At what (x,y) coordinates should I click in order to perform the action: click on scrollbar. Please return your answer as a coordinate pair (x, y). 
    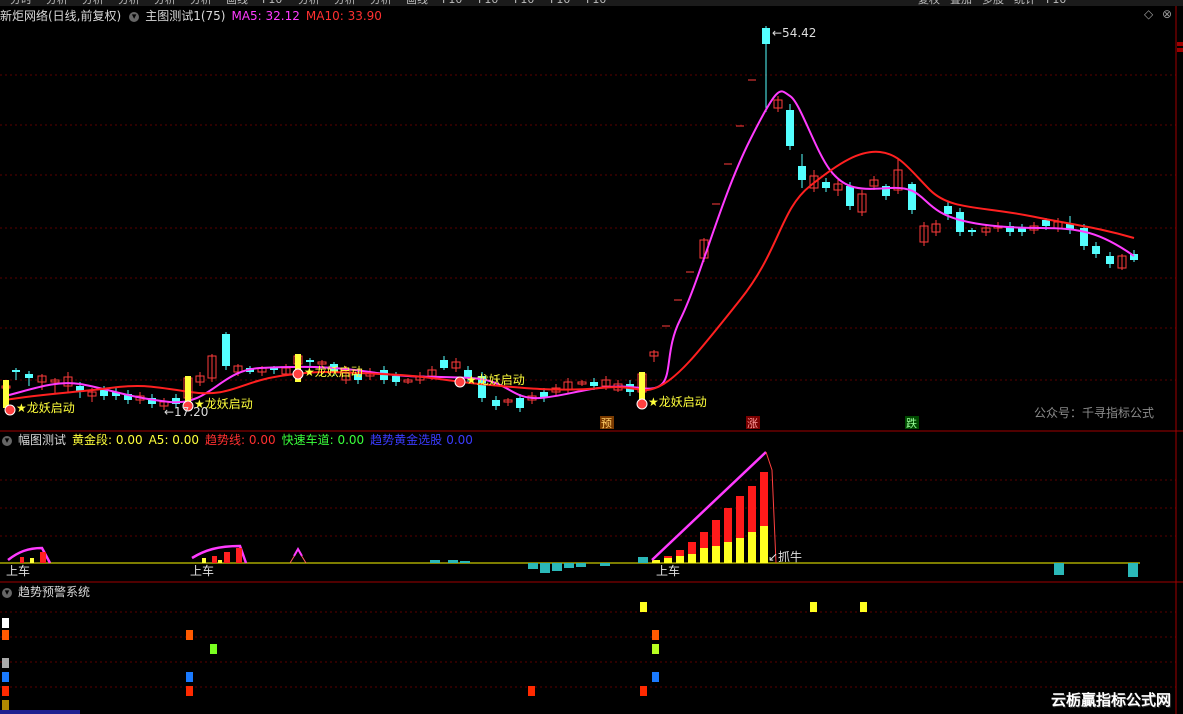
    Looking at the image, I should click on (40, 712).